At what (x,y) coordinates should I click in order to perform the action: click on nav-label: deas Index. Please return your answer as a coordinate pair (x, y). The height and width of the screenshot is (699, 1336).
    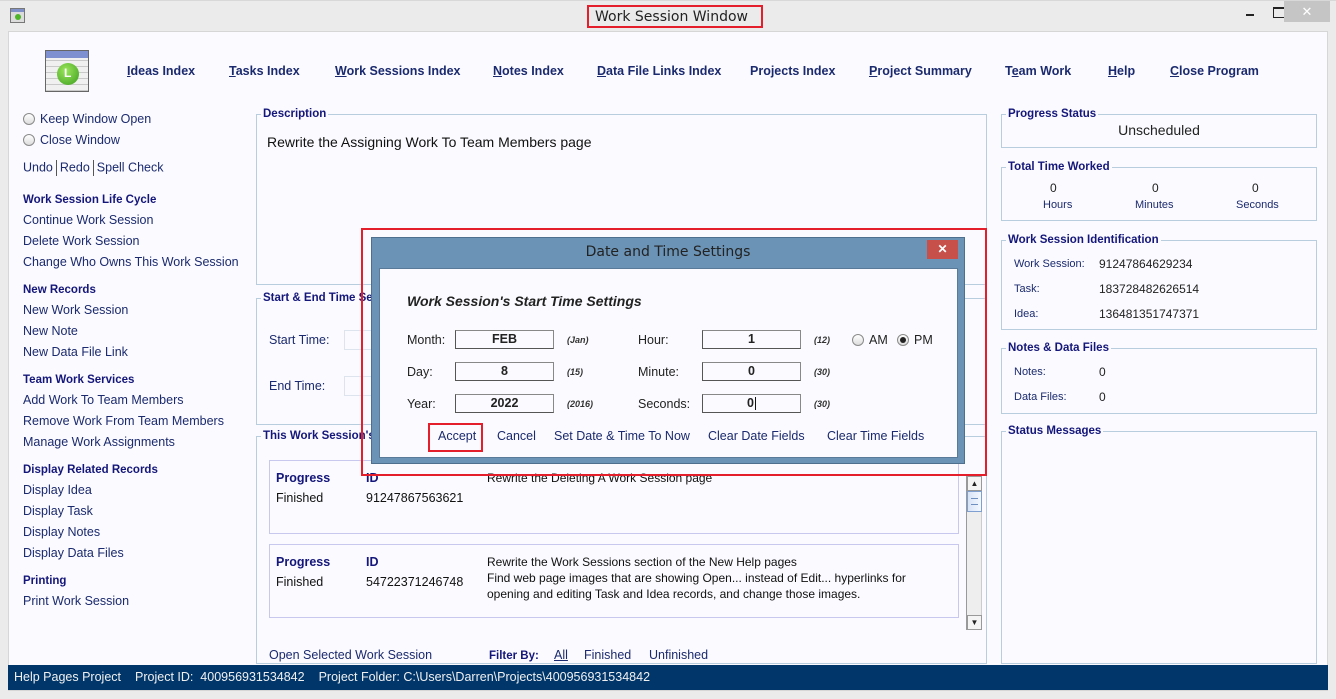
    Looking at the image, I should click on (163, 71).